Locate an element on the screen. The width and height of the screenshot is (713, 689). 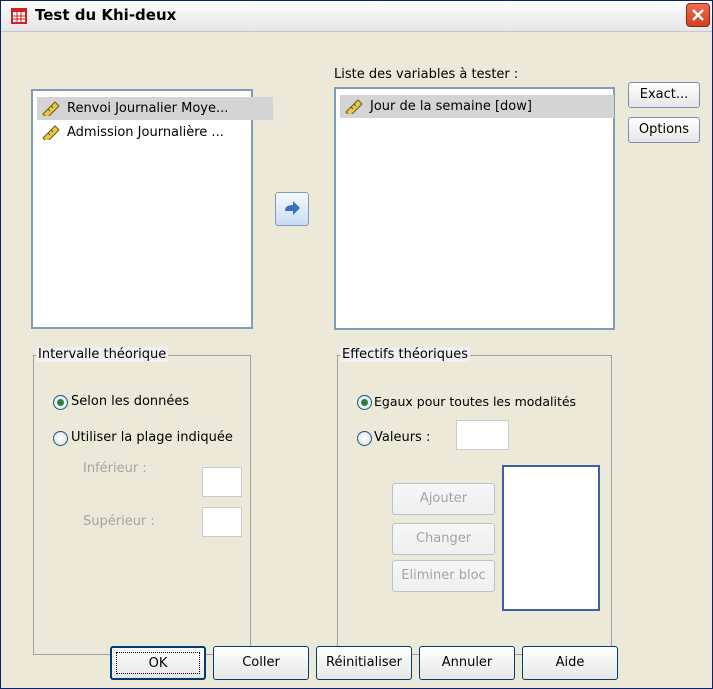
change-button-label: Changer is located at coordinates (443, 538).